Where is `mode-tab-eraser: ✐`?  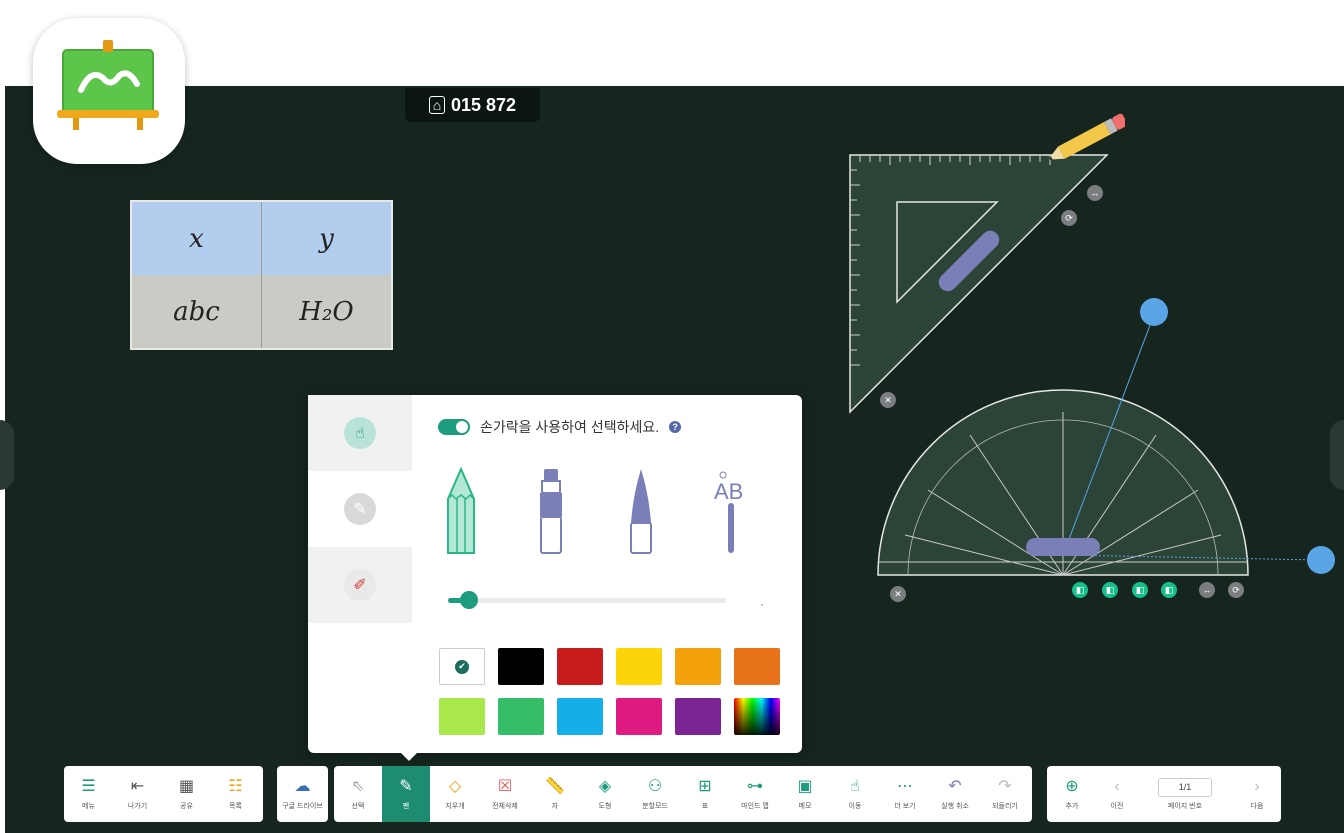
mode-tab-eraser: ✐ is located at coordinates (360, 585).